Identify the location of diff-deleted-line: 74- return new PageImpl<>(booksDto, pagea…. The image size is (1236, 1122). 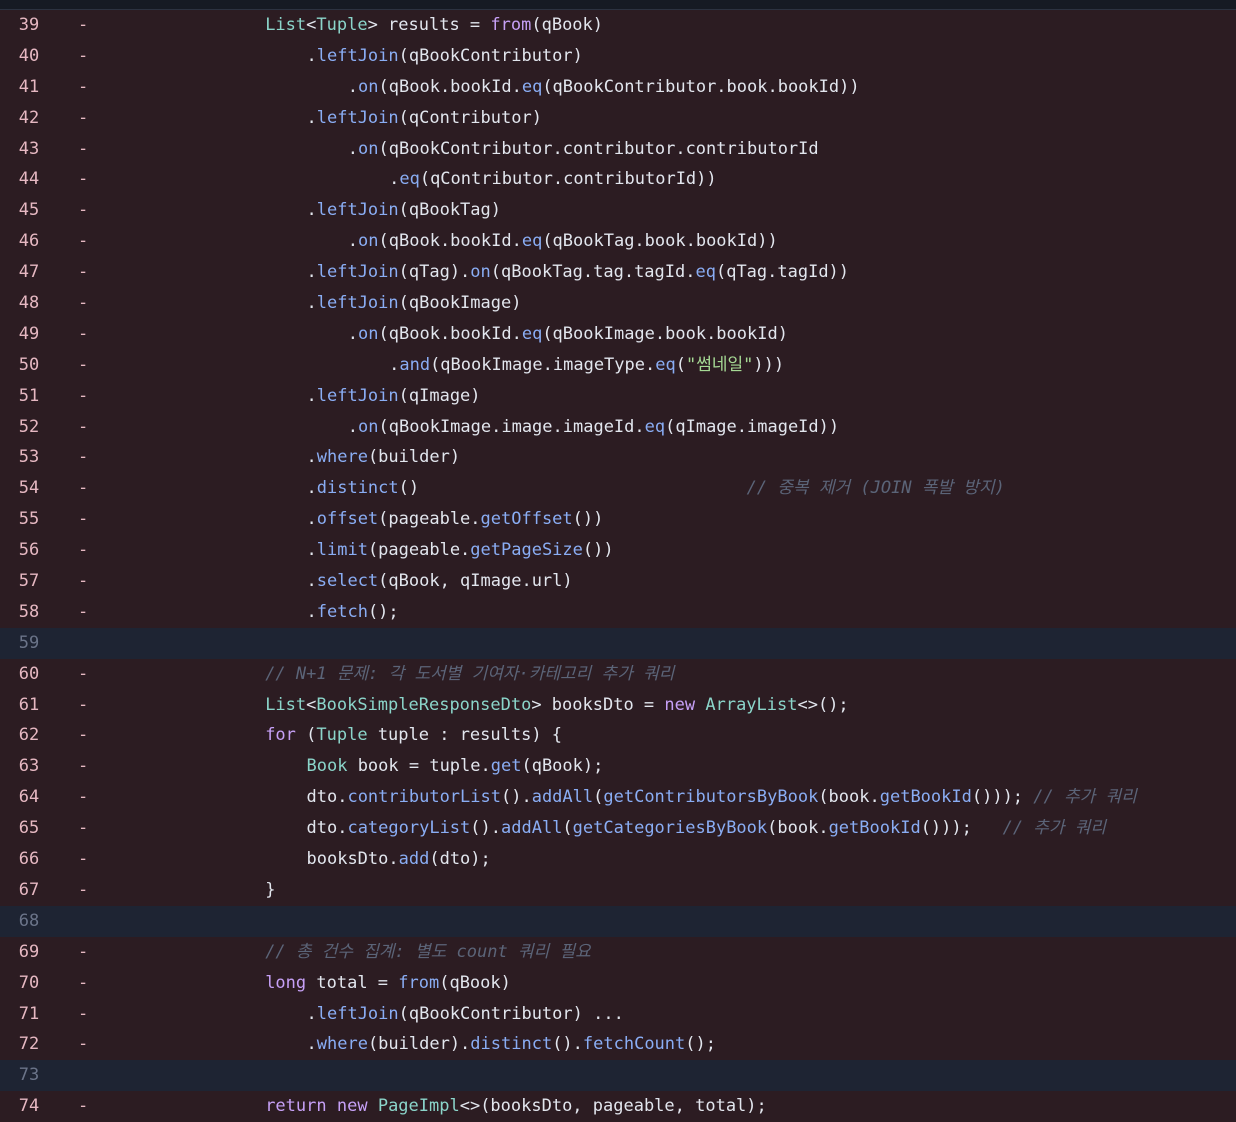
(618, 1106).